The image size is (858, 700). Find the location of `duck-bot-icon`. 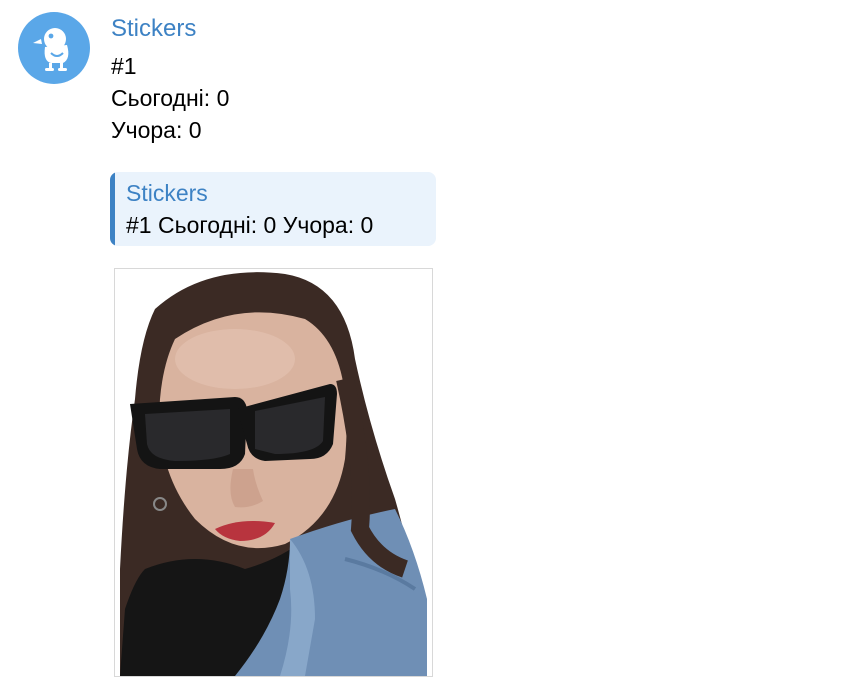

duck-bot-icon is located at coordinates (51, 49).